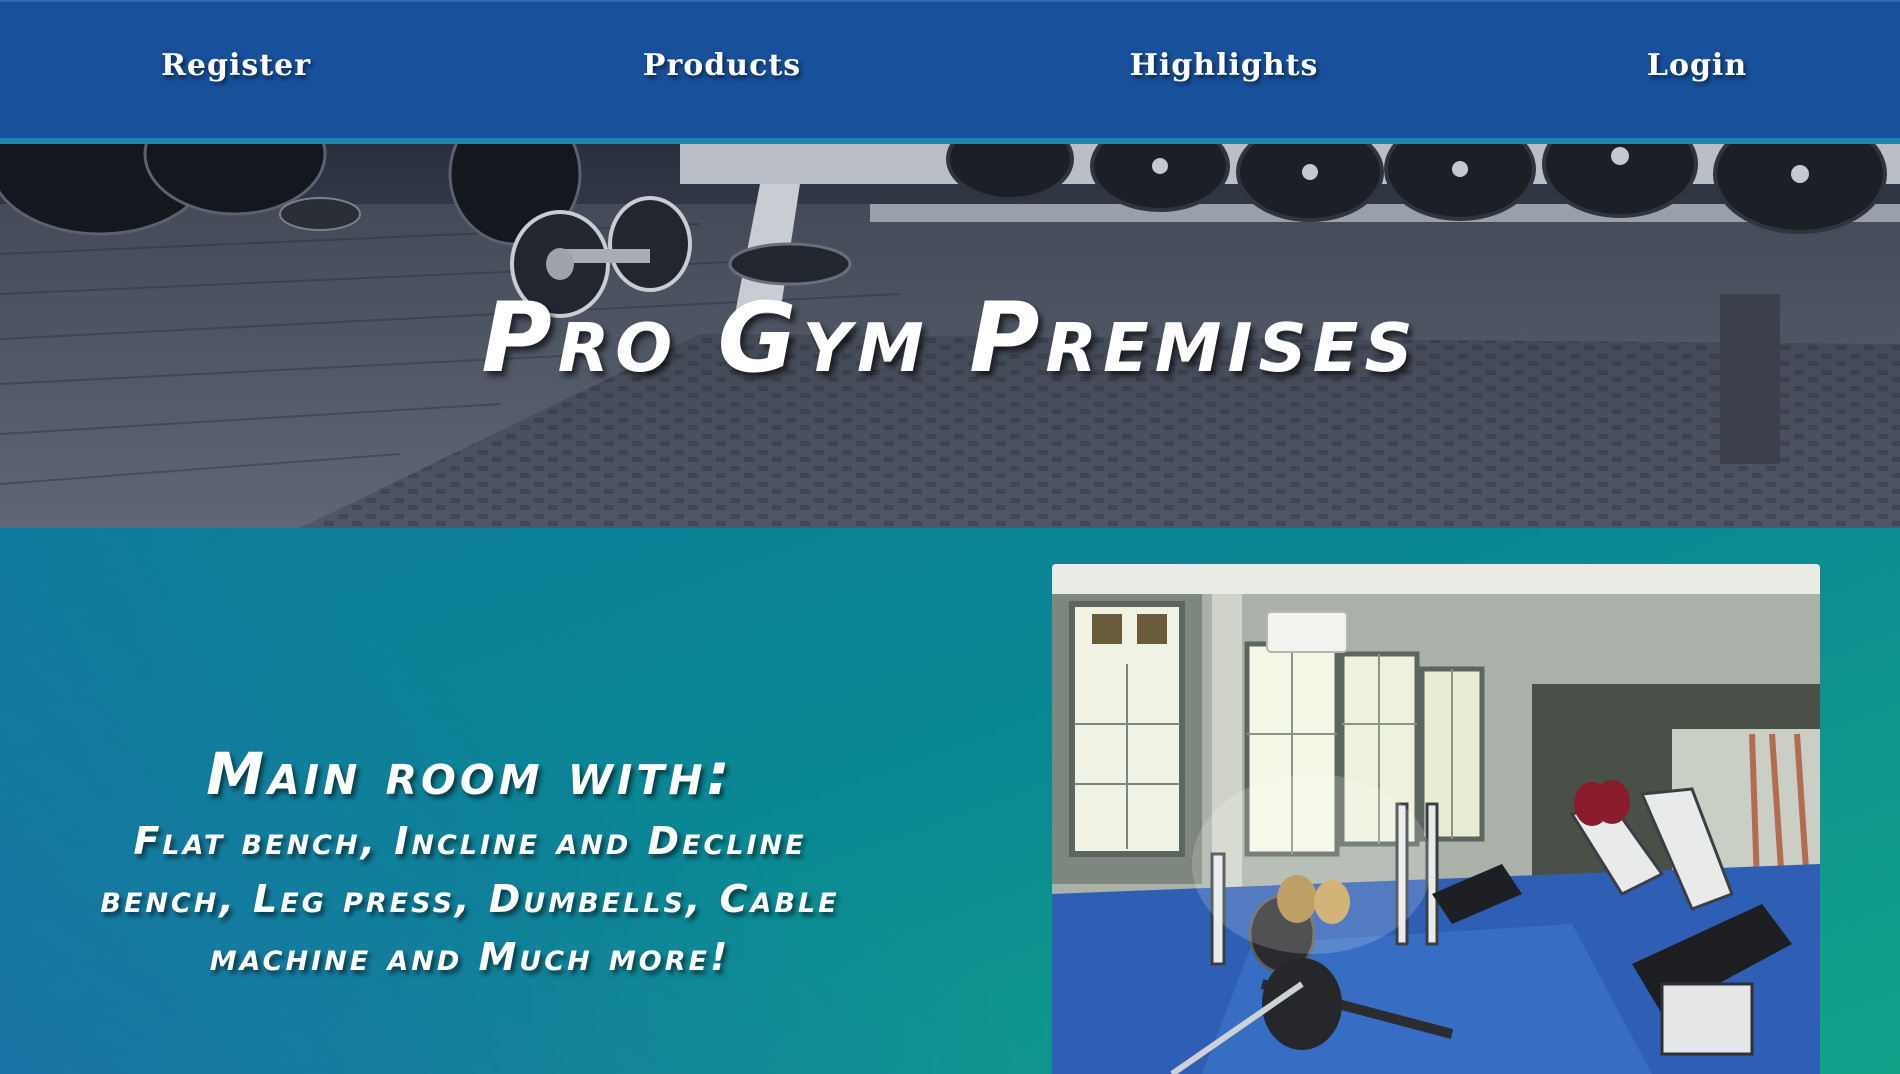 This screenshot has width=1900, height=1074. I want to click on hero-title: Pro Gym Premises, so click(950, 338).